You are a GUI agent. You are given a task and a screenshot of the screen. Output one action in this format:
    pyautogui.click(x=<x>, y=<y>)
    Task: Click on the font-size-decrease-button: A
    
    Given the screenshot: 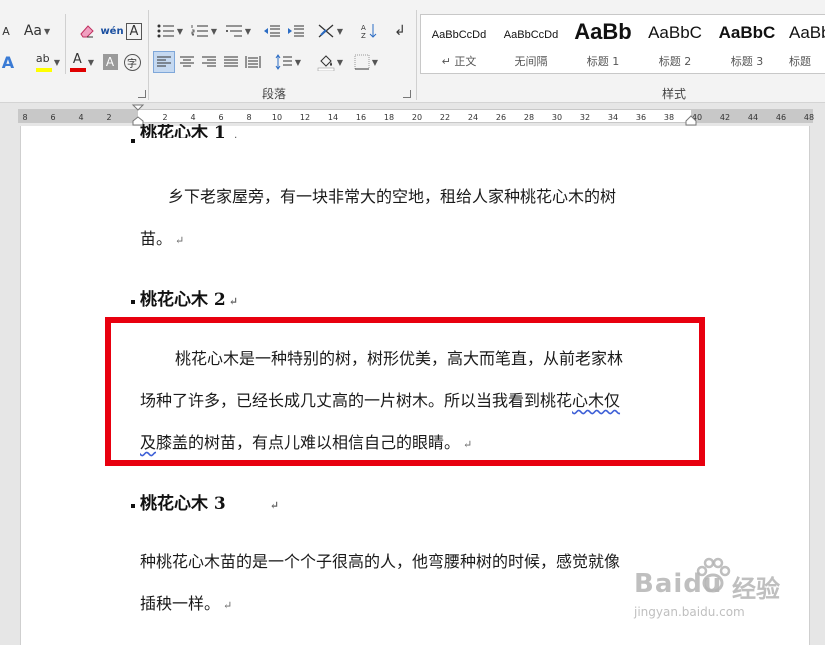 What is the action you would take?
    pyautogui.click(x=6, y=31)
    